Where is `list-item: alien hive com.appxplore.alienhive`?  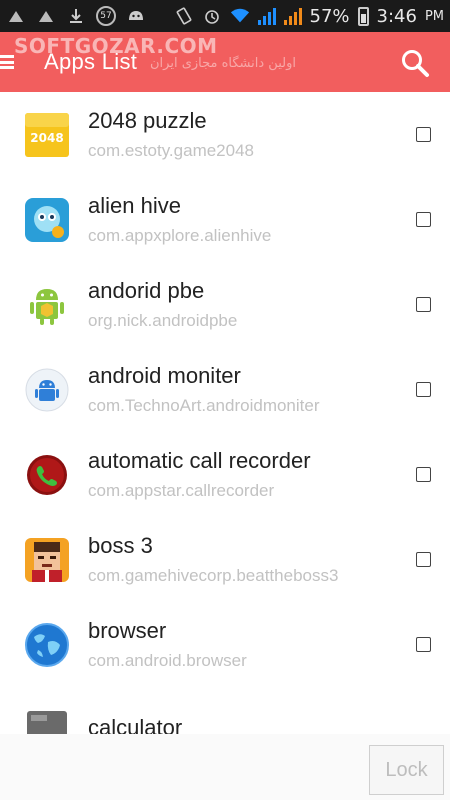 list-item: alien hive com.appxplore.alienhive is located at coordinates (225, 219).